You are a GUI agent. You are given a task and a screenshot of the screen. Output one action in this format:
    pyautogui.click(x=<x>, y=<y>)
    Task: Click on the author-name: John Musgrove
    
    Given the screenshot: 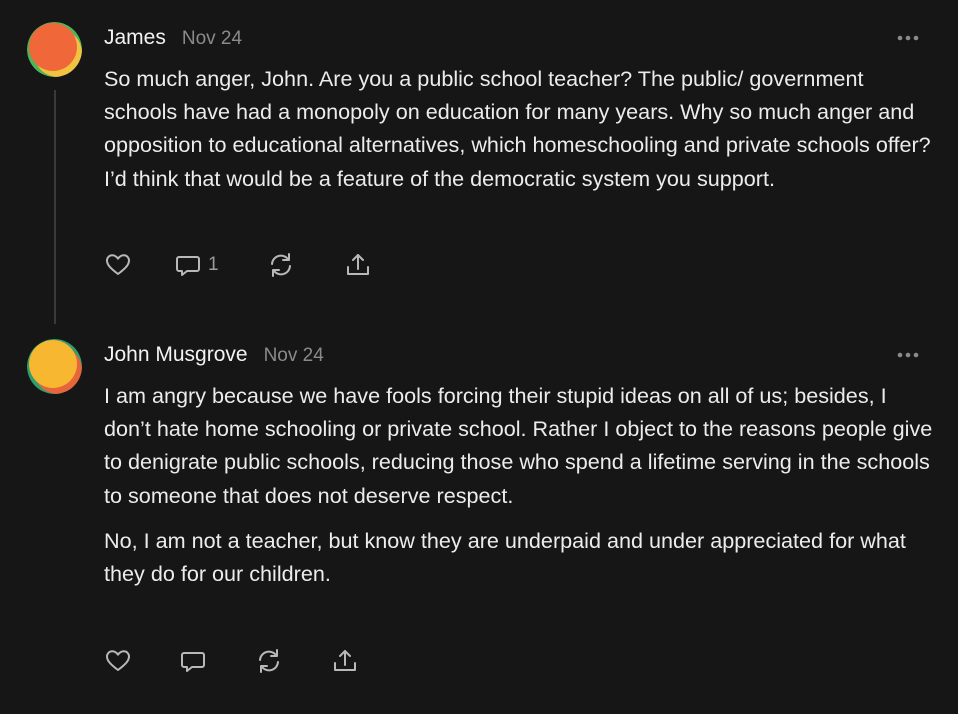 What is the action you would take?
    pyautogui.click(x=176, y=355)
    